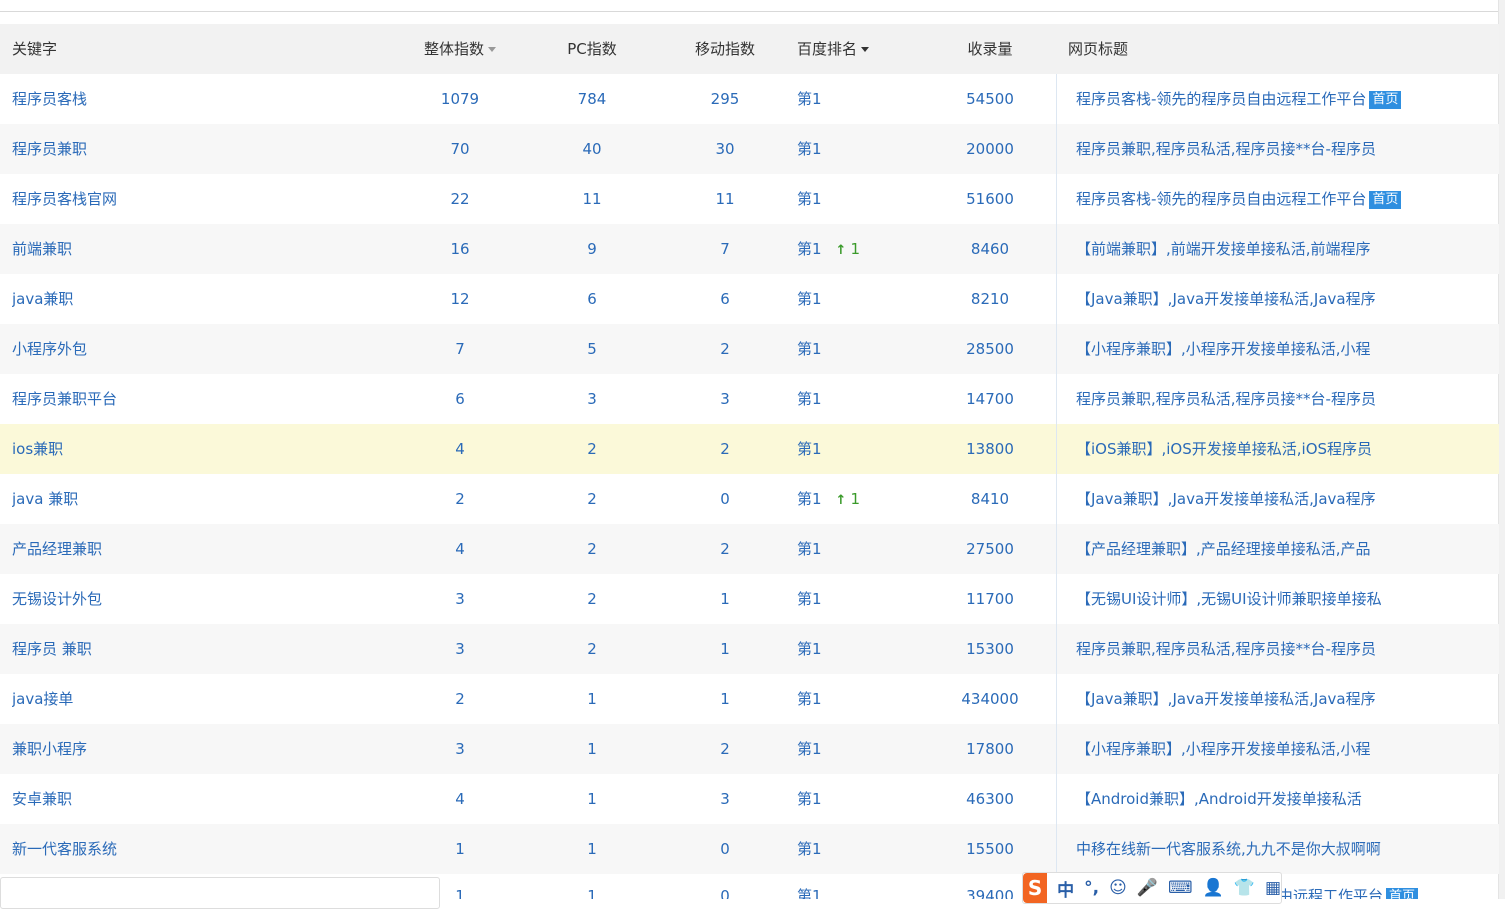 Image resolution: width=1505 pixels, height=909 pixels. I want to click on page-title-link: 【iOS兼职】,iOS开发接单接私活,iOS程序员, so click(1281, 449).